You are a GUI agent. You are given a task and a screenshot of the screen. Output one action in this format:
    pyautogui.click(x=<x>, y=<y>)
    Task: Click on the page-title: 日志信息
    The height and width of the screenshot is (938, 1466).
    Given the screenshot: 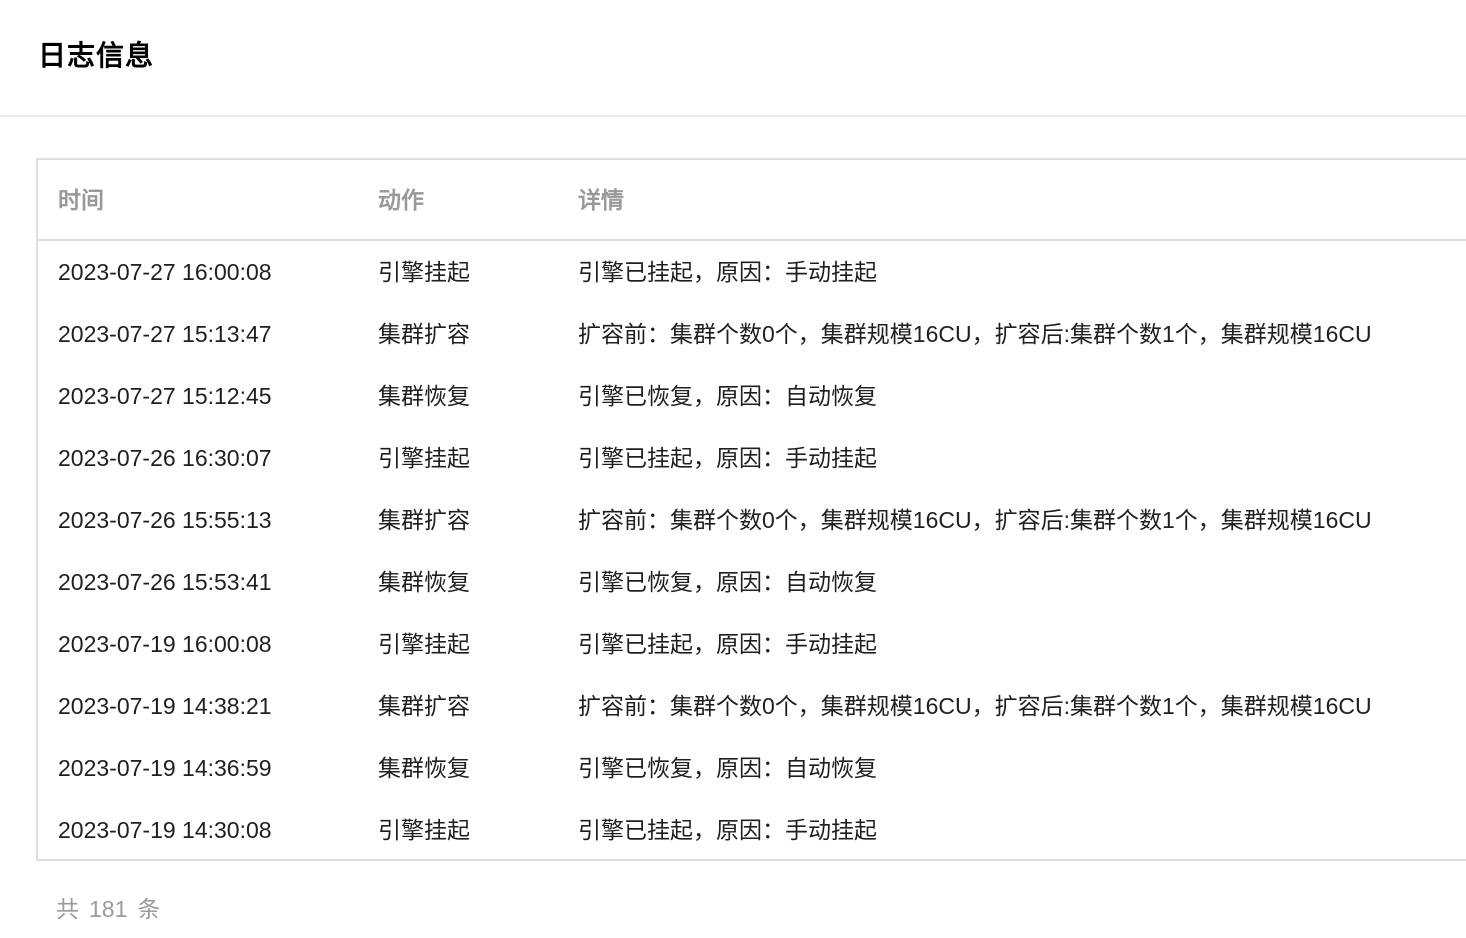 What is the action you would take?
    pyautogui.click(x=96, y=55)
    